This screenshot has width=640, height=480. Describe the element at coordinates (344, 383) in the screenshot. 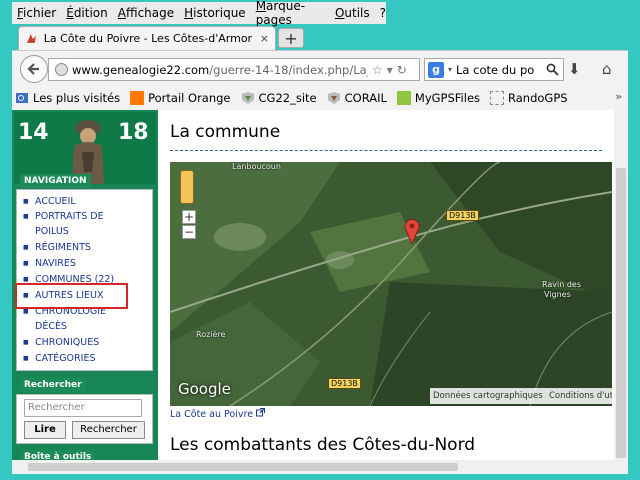

I see `map-road-label-2: D913B` at that location.